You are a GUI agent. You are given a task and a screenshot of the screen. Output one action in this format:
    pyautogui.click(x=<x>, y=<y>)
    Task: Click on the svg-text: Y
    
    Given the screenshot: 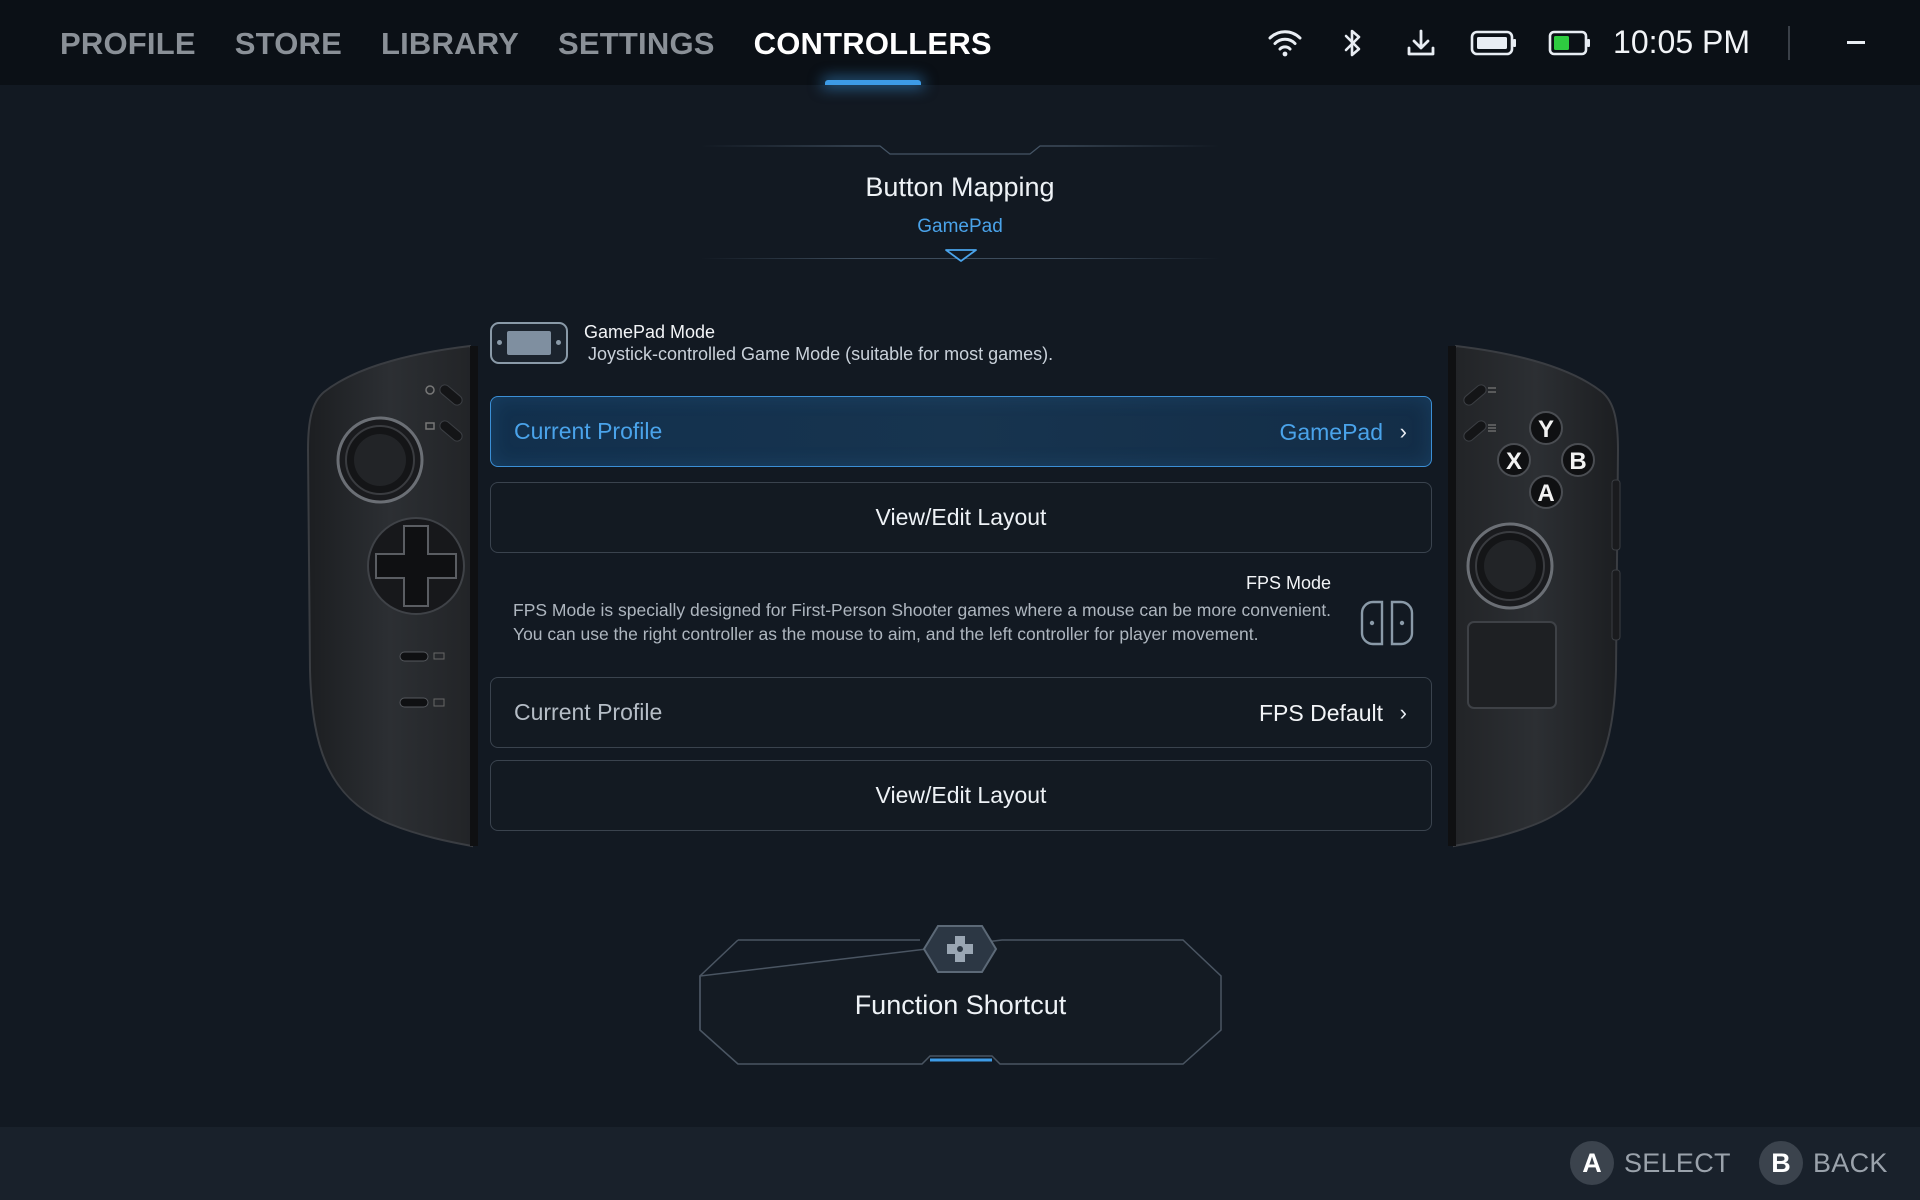 What is the action you would take?
    pyautogui.click(x=1546, y=429)
    